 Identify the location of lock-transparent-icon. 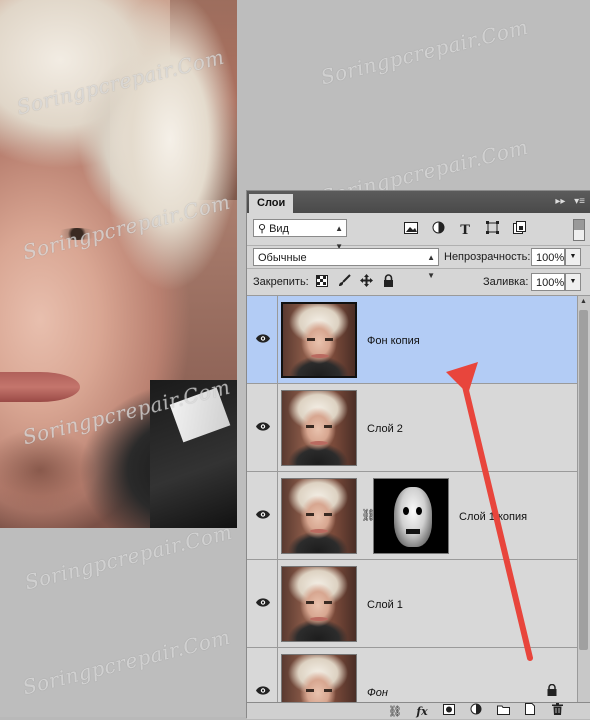
(322, 282).